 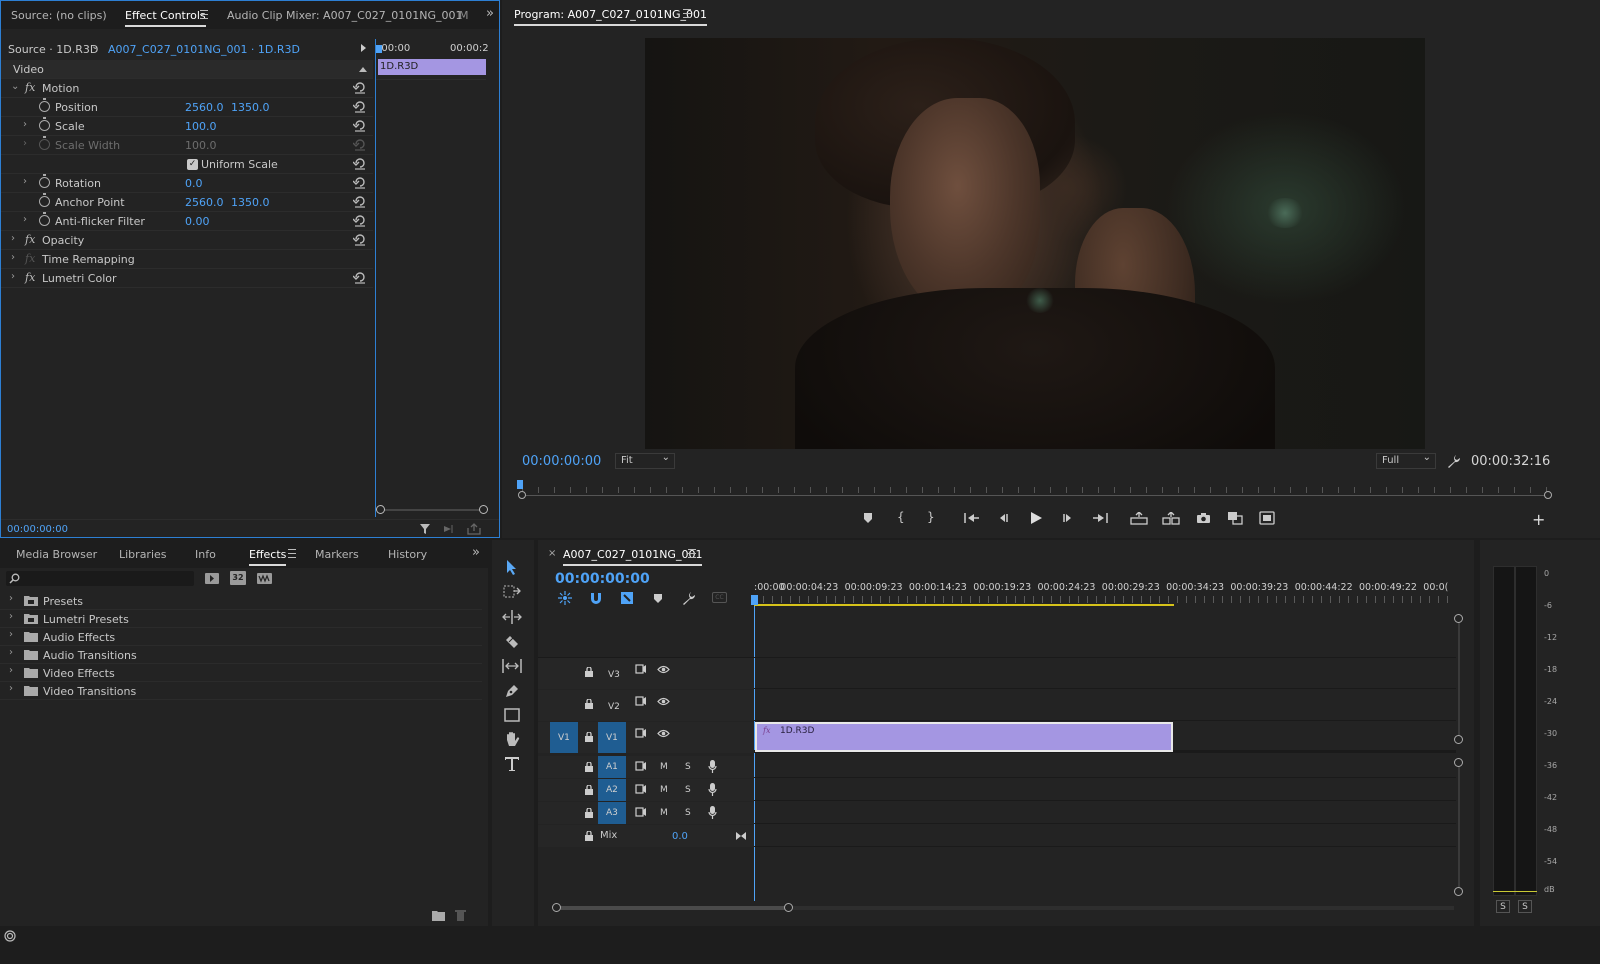 I want to click on program-scrubber, so click(x=1034, y=488).